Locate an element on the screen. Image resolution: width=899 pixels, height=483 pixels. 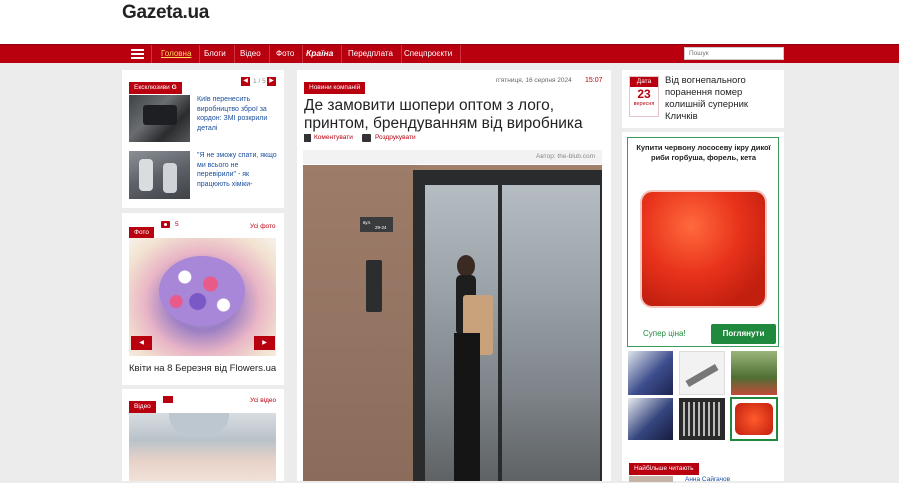
menu-icon is located at coordinates (138, 54).